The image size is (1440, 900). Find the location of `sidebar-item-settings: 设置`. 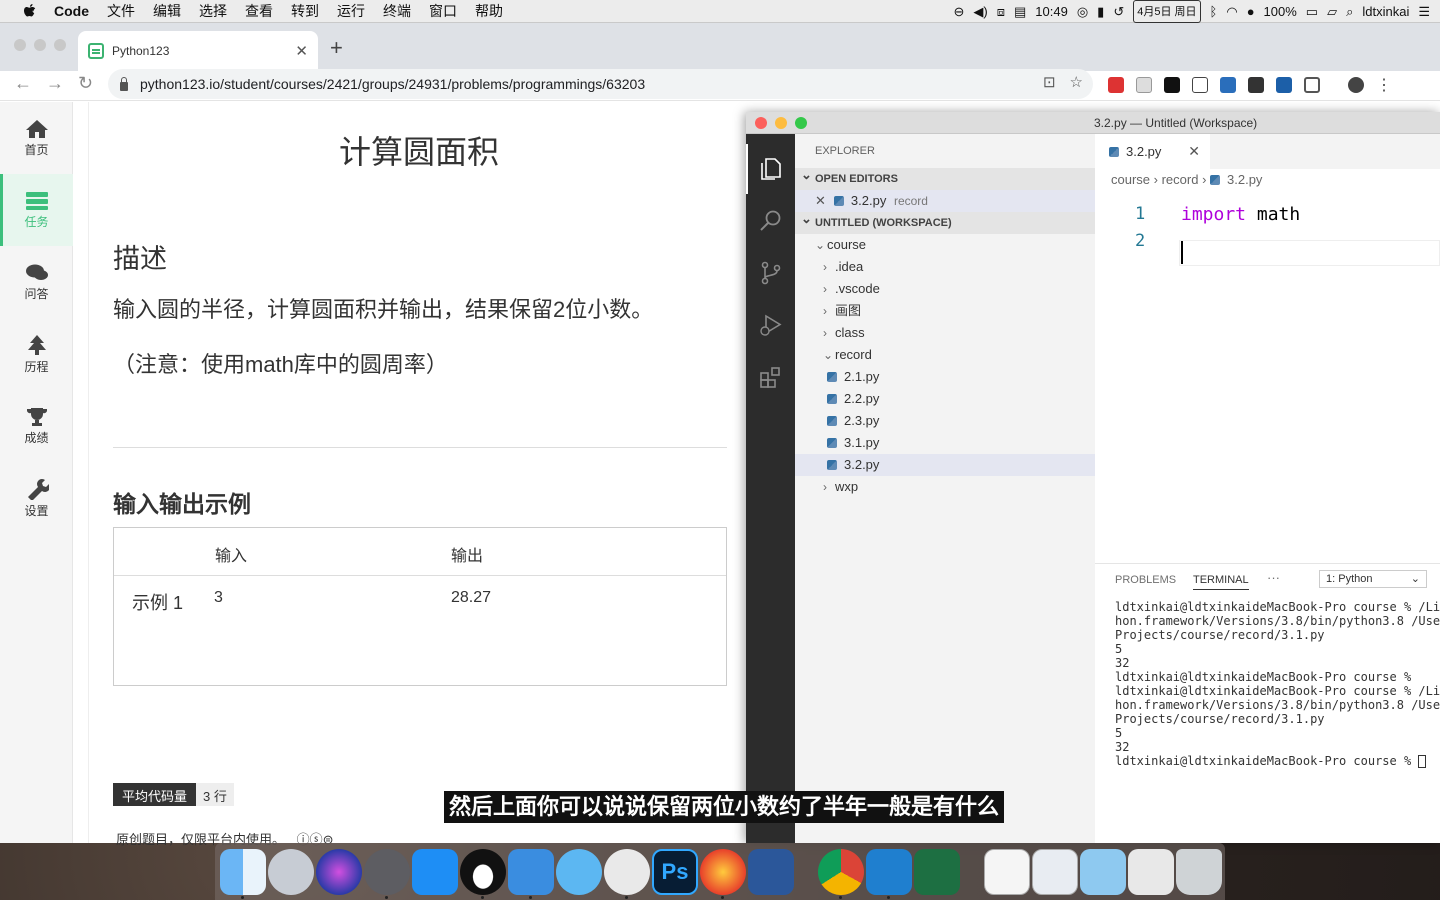

sidebar-item-settings: 设置 is located at coordinates (36, 498).